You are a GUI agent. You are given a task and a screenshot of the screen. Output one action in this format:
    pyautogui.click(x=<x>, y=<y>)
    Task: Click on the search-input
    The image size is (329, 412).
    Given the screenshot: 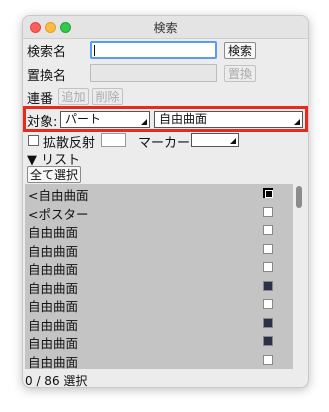 What is the action you would take?
    pyautogui.click(x=153, y=50)
    